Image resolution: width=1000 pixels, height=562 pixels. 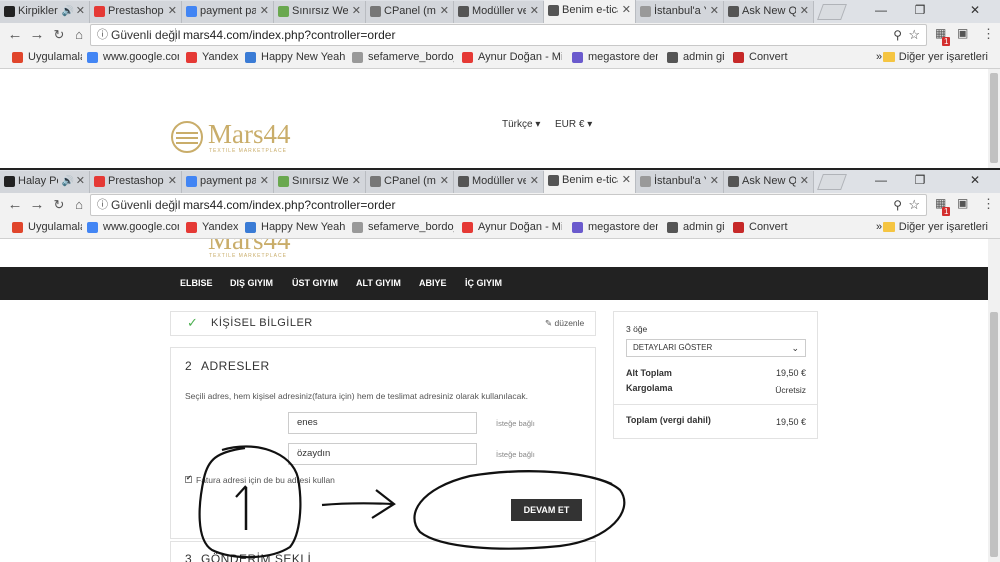 What do you see at coordinates (228, 12) in the screenshot?
I see `browser-tab: payment pa ✕` at bounding box center [228, 12].